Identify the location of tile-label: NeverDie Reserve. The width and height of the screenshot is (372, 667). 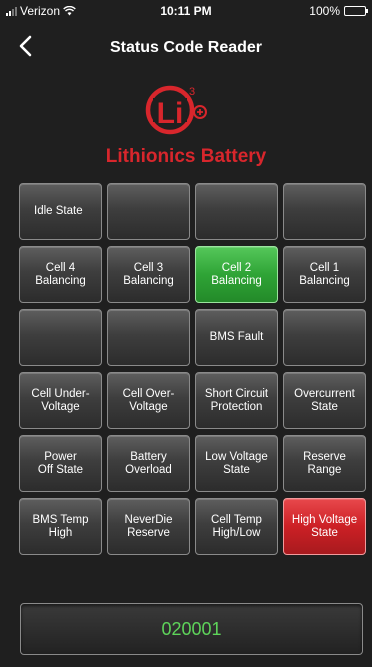
(148, 526).